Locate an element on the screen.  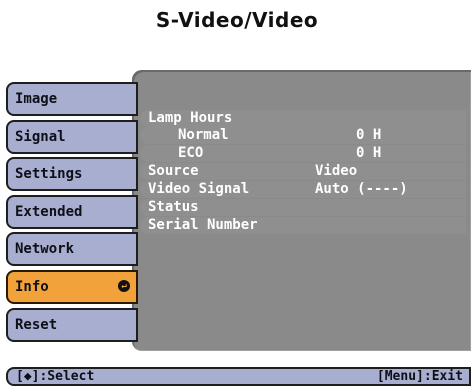
source-label: Source is located at coordinates (173, 171).